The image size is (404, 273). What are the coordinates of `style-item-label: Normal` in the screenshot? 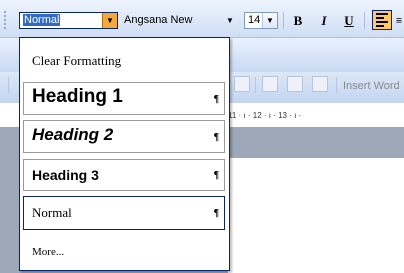 It's located at (52, 212).